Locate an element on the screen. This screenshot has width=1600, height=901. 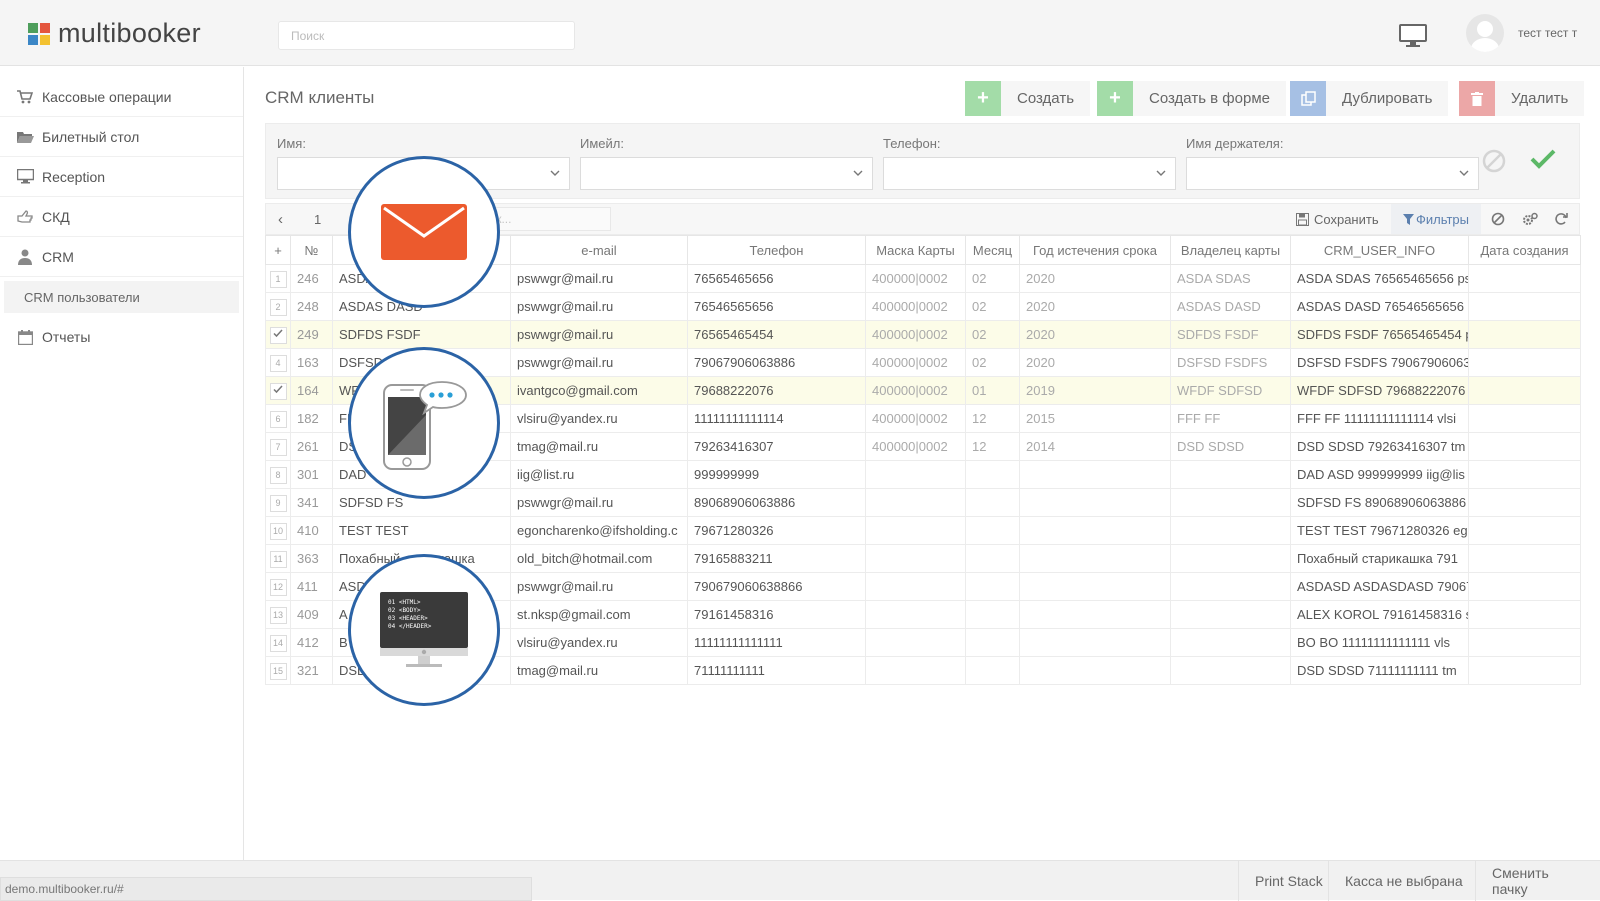
cell-email: iig@list.ru is located at coordinates (599, 474).